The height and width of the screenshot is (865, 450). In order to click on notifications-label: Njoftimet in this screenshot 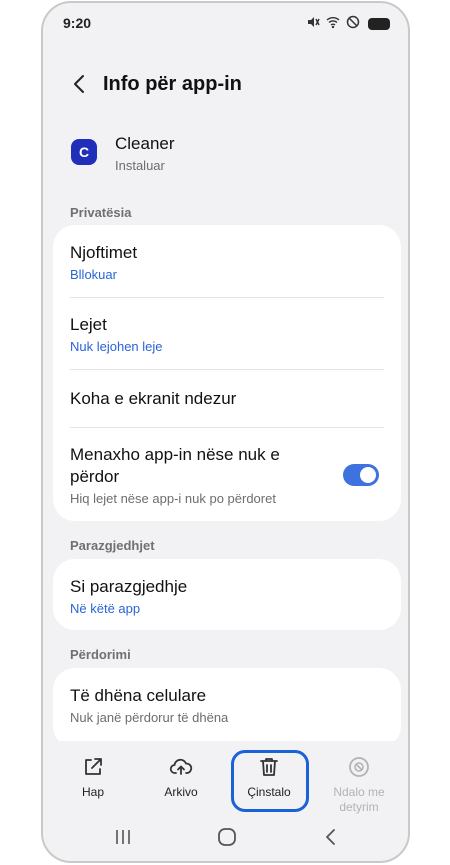, I will do `click(104, 252)`.